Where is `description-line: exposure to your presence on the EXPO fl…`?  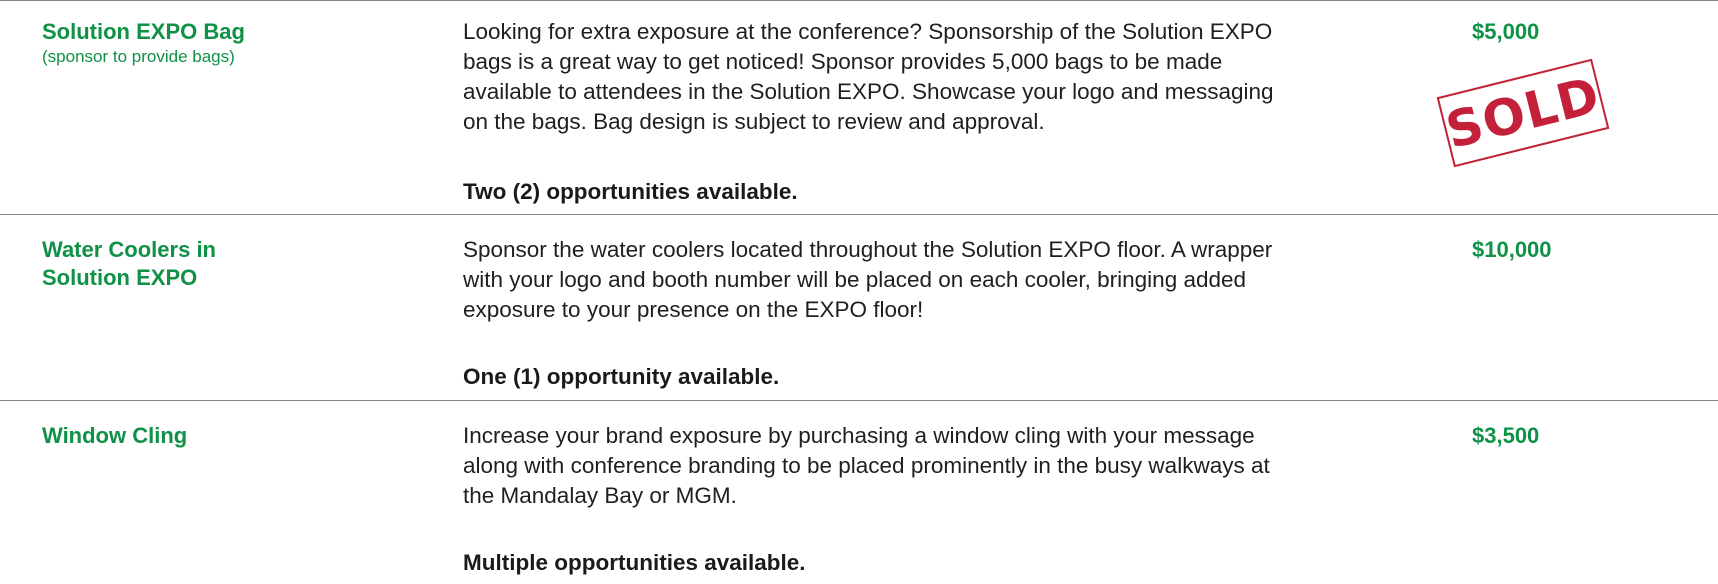
description-line: exposure to your presence on the EXPO fl… is located at coordinates (693, 309).